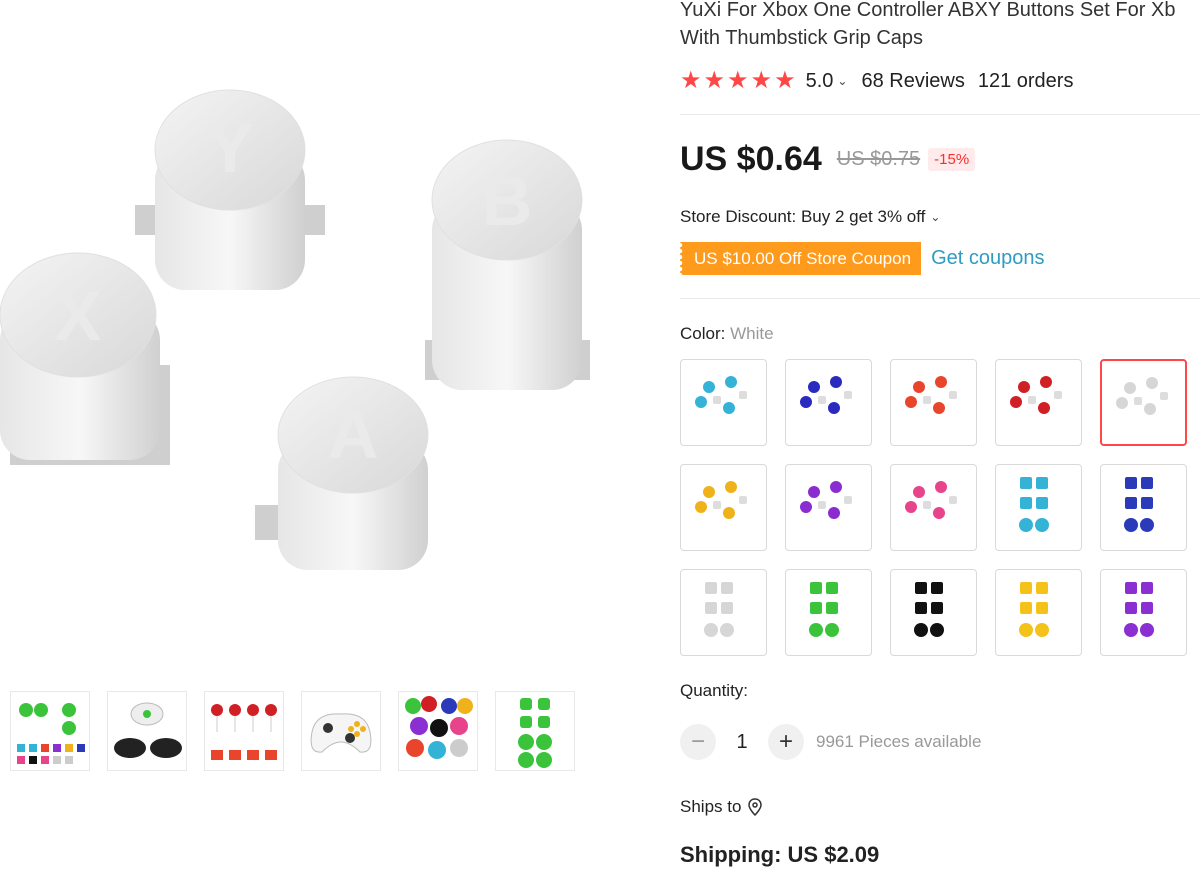  I want to click on shipping-cost: Shipping: US $2.09, so click(780, 854).